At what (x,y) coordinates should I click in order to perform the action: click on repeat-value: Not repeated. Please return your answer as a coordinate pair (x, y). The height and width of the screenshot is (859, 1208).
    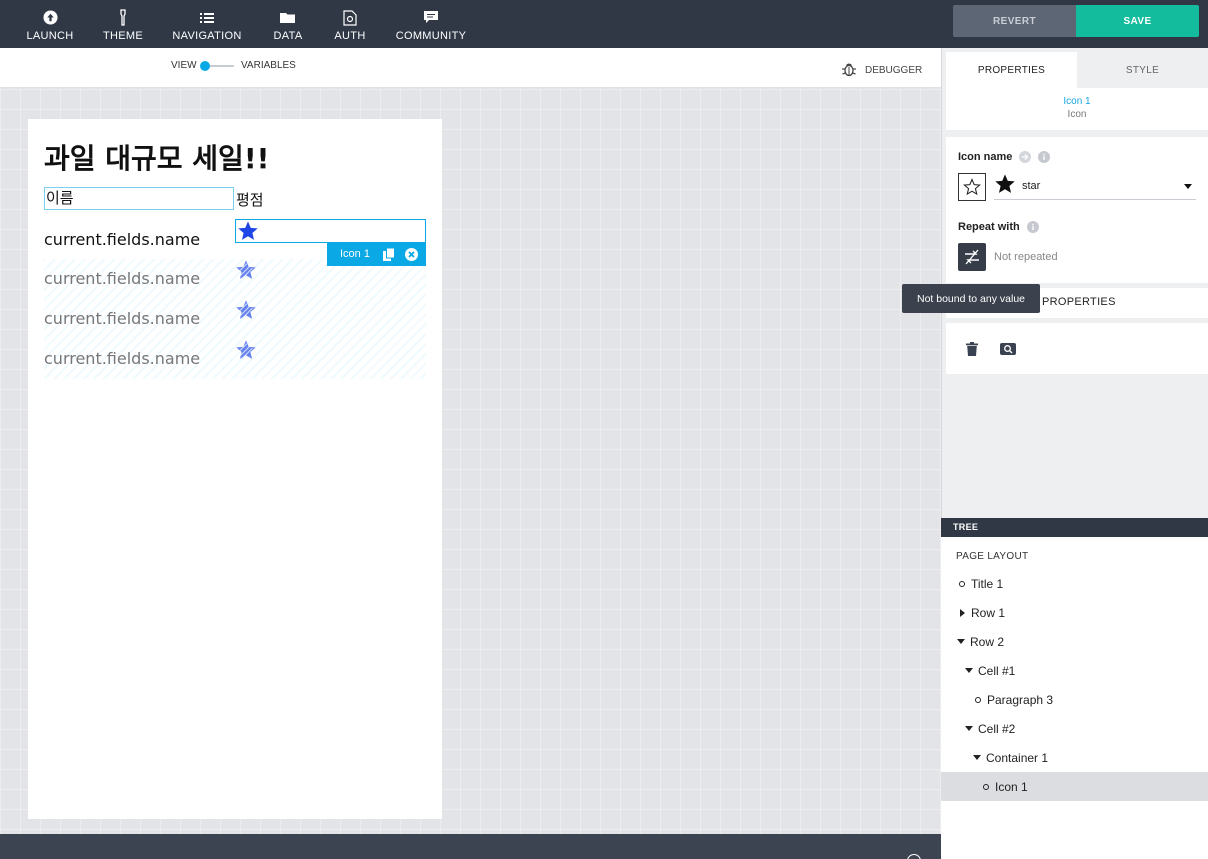
    Looking at the image, I should click on (1026, 257).